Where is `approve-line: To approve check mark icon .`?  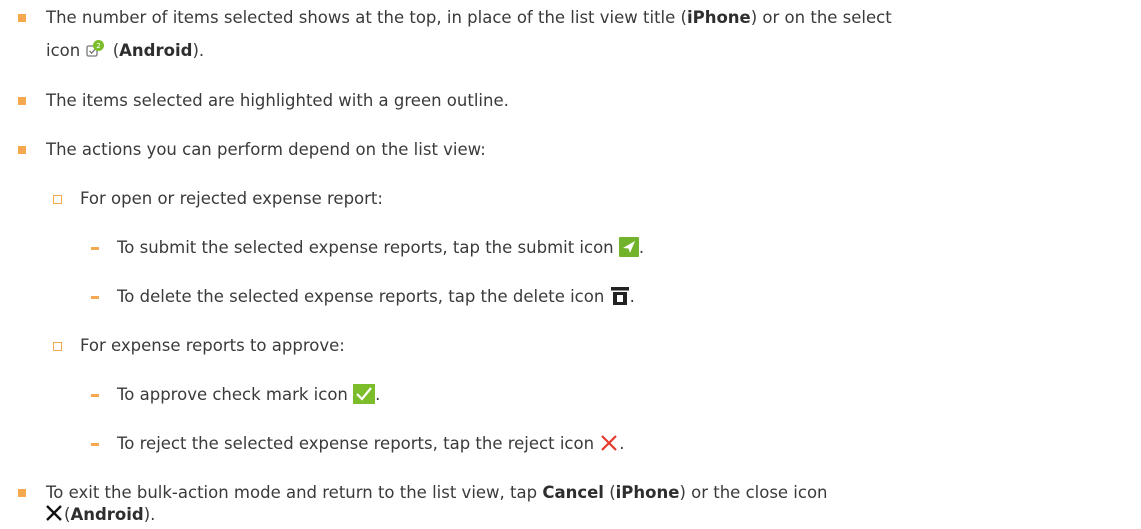
approve-line: To approve check mark icon . is located at coordinates (248, 397).